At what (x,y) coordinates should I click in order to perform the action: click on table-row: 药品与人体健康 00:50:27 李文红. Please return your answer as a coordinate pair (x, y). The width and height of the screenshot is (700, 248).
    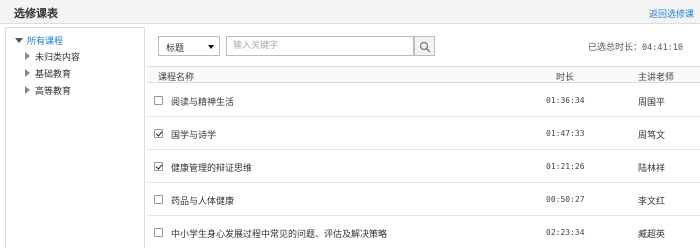
    Looking at the image, I should click on (423, 199).